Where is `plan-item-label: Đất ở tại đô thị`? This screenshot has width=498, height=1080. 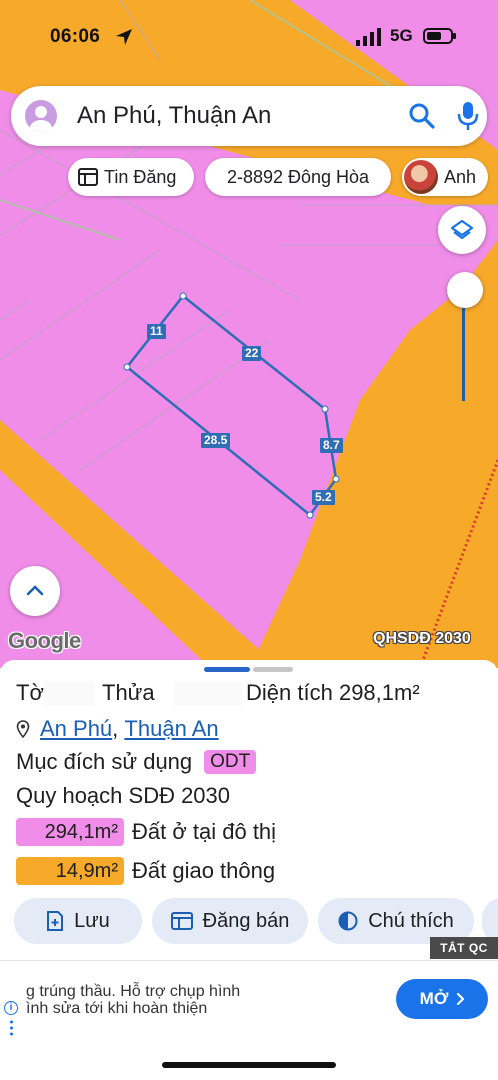
plan-item-label: Đất ở tại đô thị is located at coordinates (204, 831).